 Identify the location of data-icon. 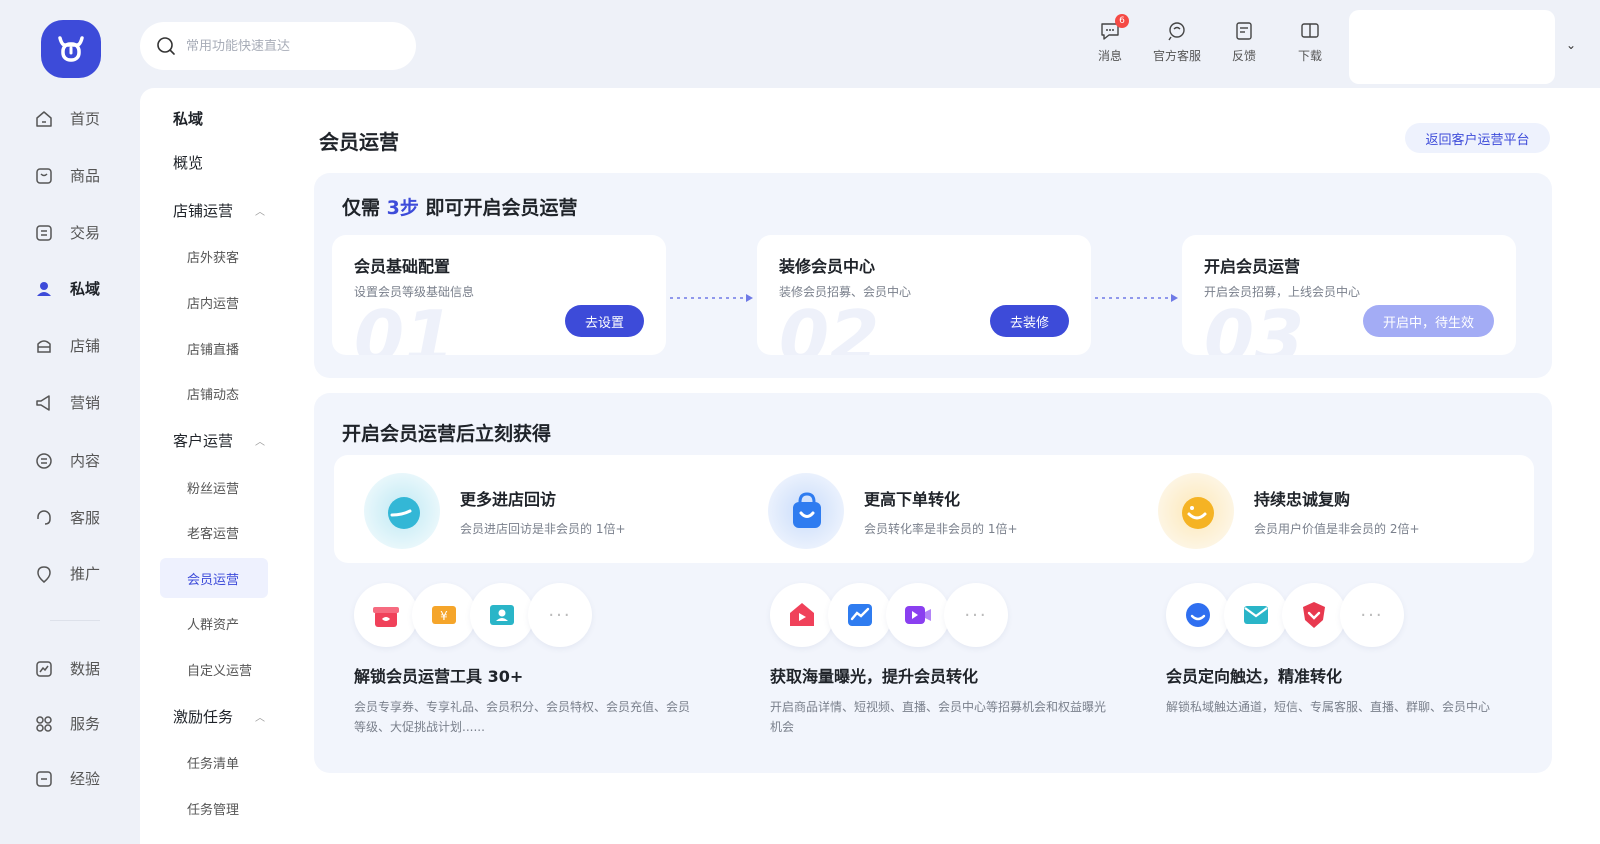
(44, 668).